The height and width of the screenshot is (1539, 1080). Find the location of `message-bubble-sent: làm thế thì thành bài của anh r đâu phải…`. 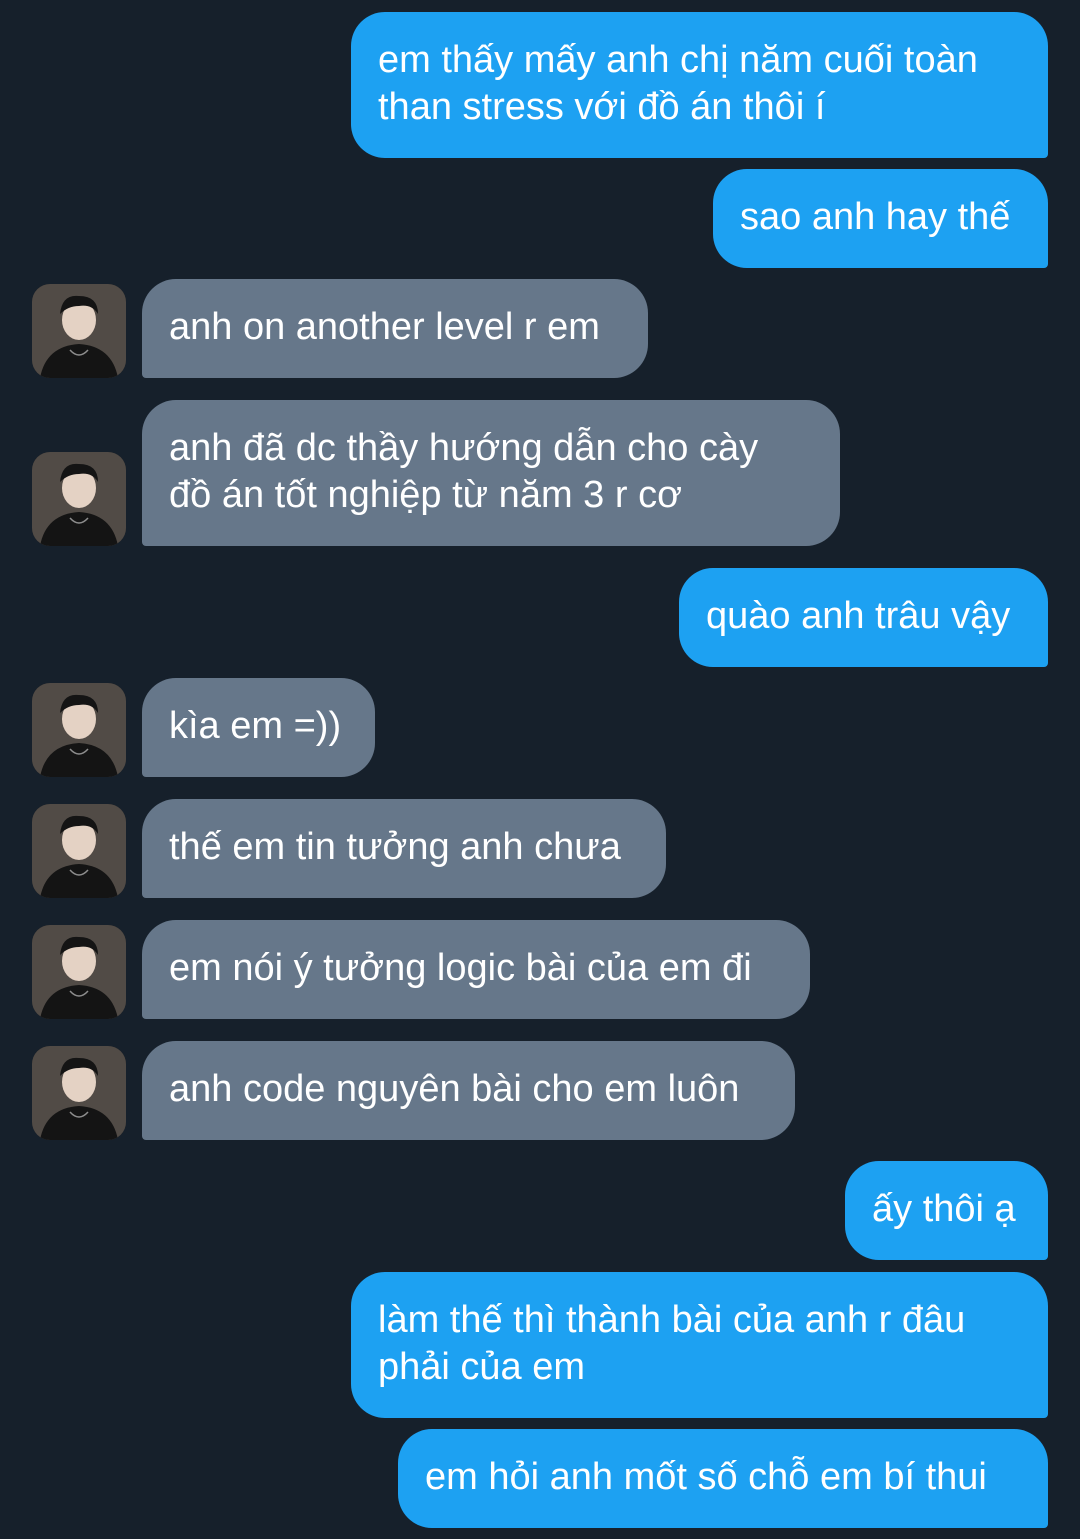

message-bubble-sent: làm thế thì thành bài của anh r đâu phải… is located at coordinates (699, 1345).